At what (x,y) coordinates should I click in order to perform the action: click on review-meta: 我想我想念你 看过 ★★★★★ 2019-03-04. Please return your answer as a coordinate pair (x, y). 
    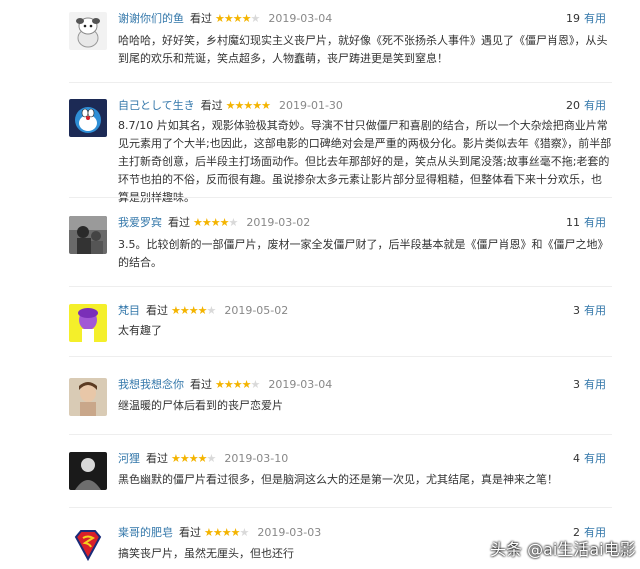
    Looking at the image, I should click on (225, 385).